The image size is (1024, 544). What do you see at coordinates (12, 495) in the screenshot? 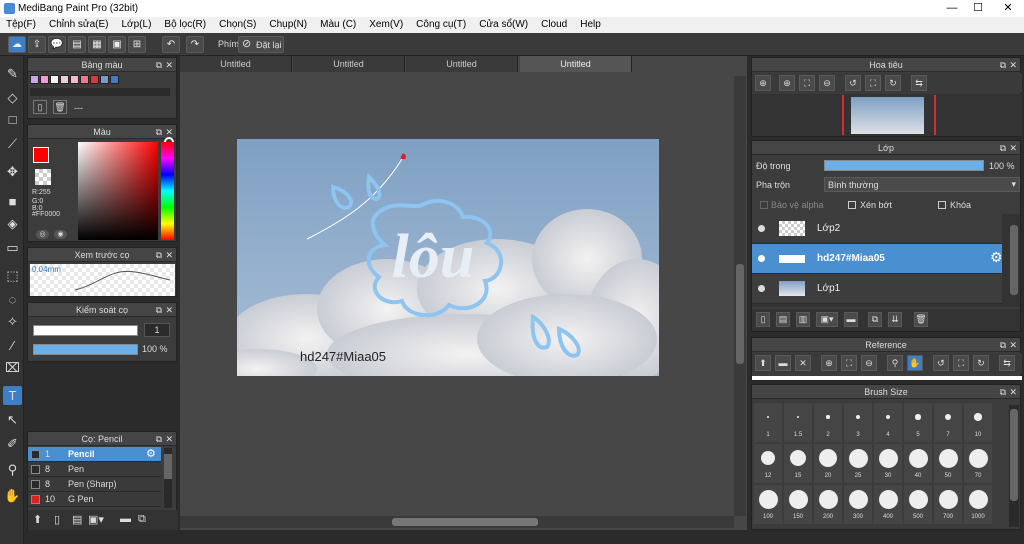
I see `hand-tool-icon: ✋` at bounding box center [12, 495].